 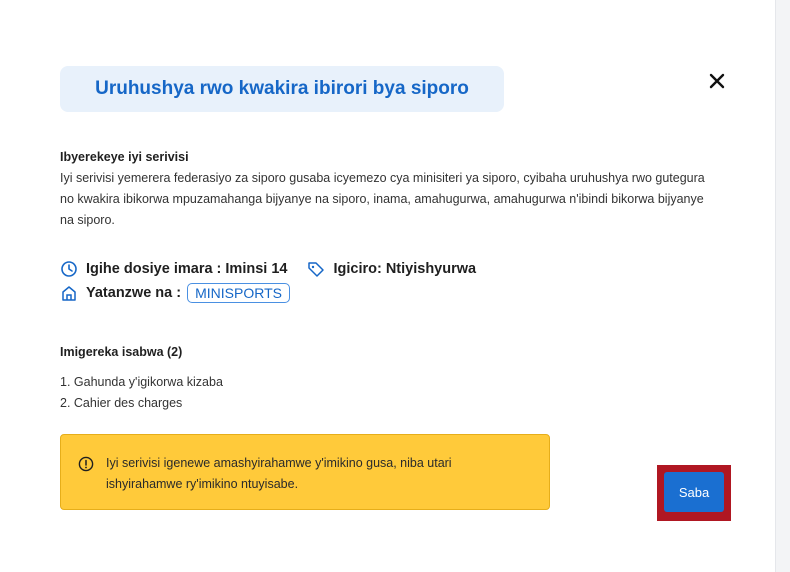 I want to click on list-item: 2. Cahier des charges, so click(x=121, y=403).